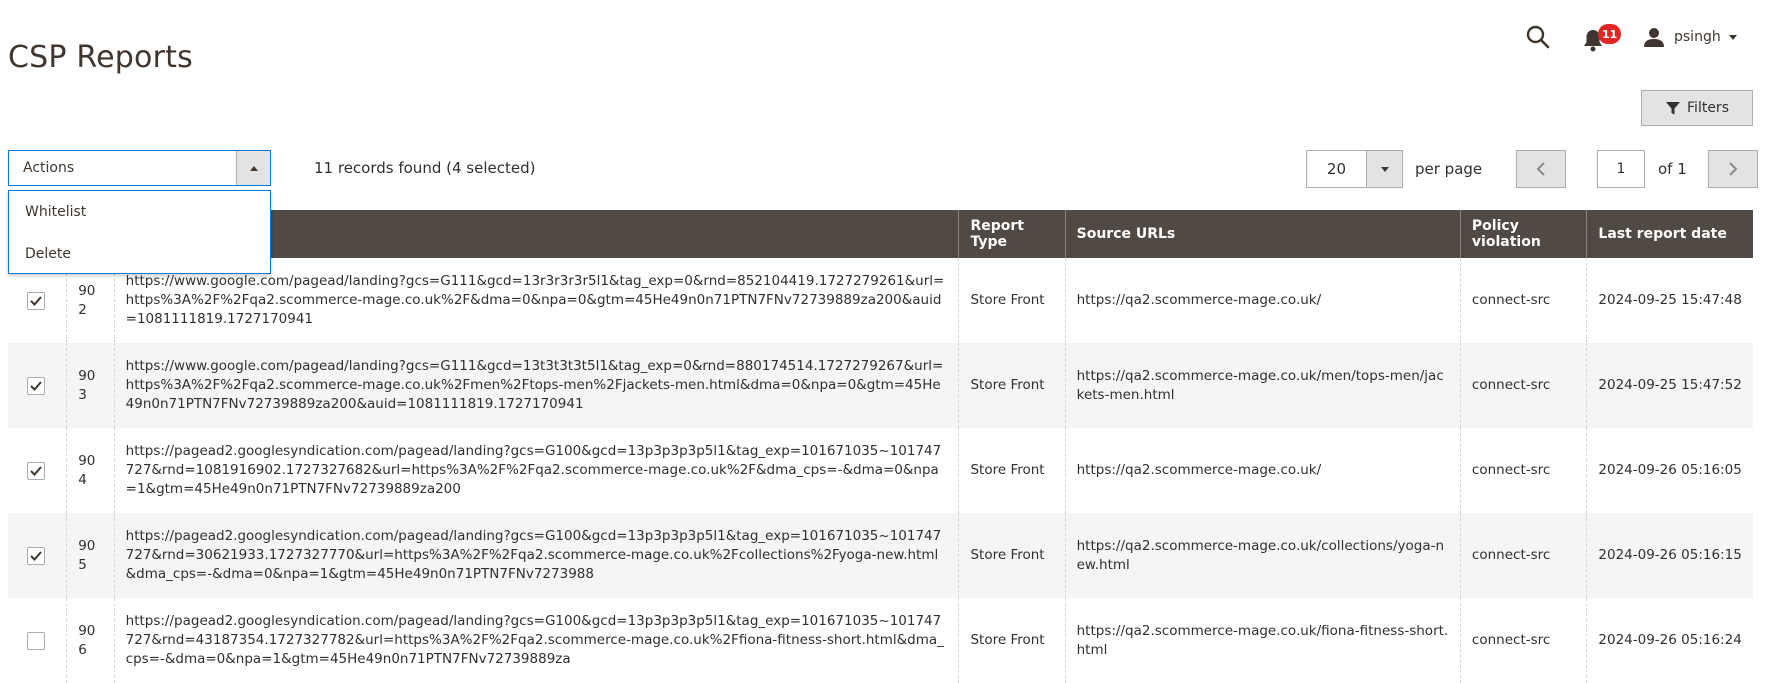 The image size is (1773, 683). I want to click on actions-arrow, so click(253, 168).